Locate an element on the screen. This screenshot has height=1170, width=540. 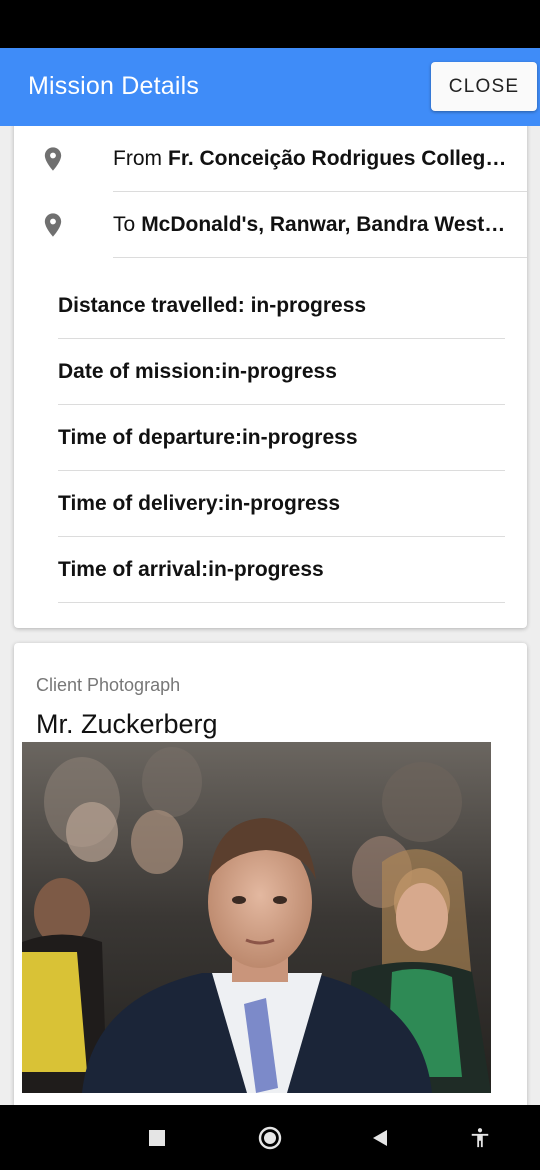
back-triangle-icon is located at coordinates (380, 1137).